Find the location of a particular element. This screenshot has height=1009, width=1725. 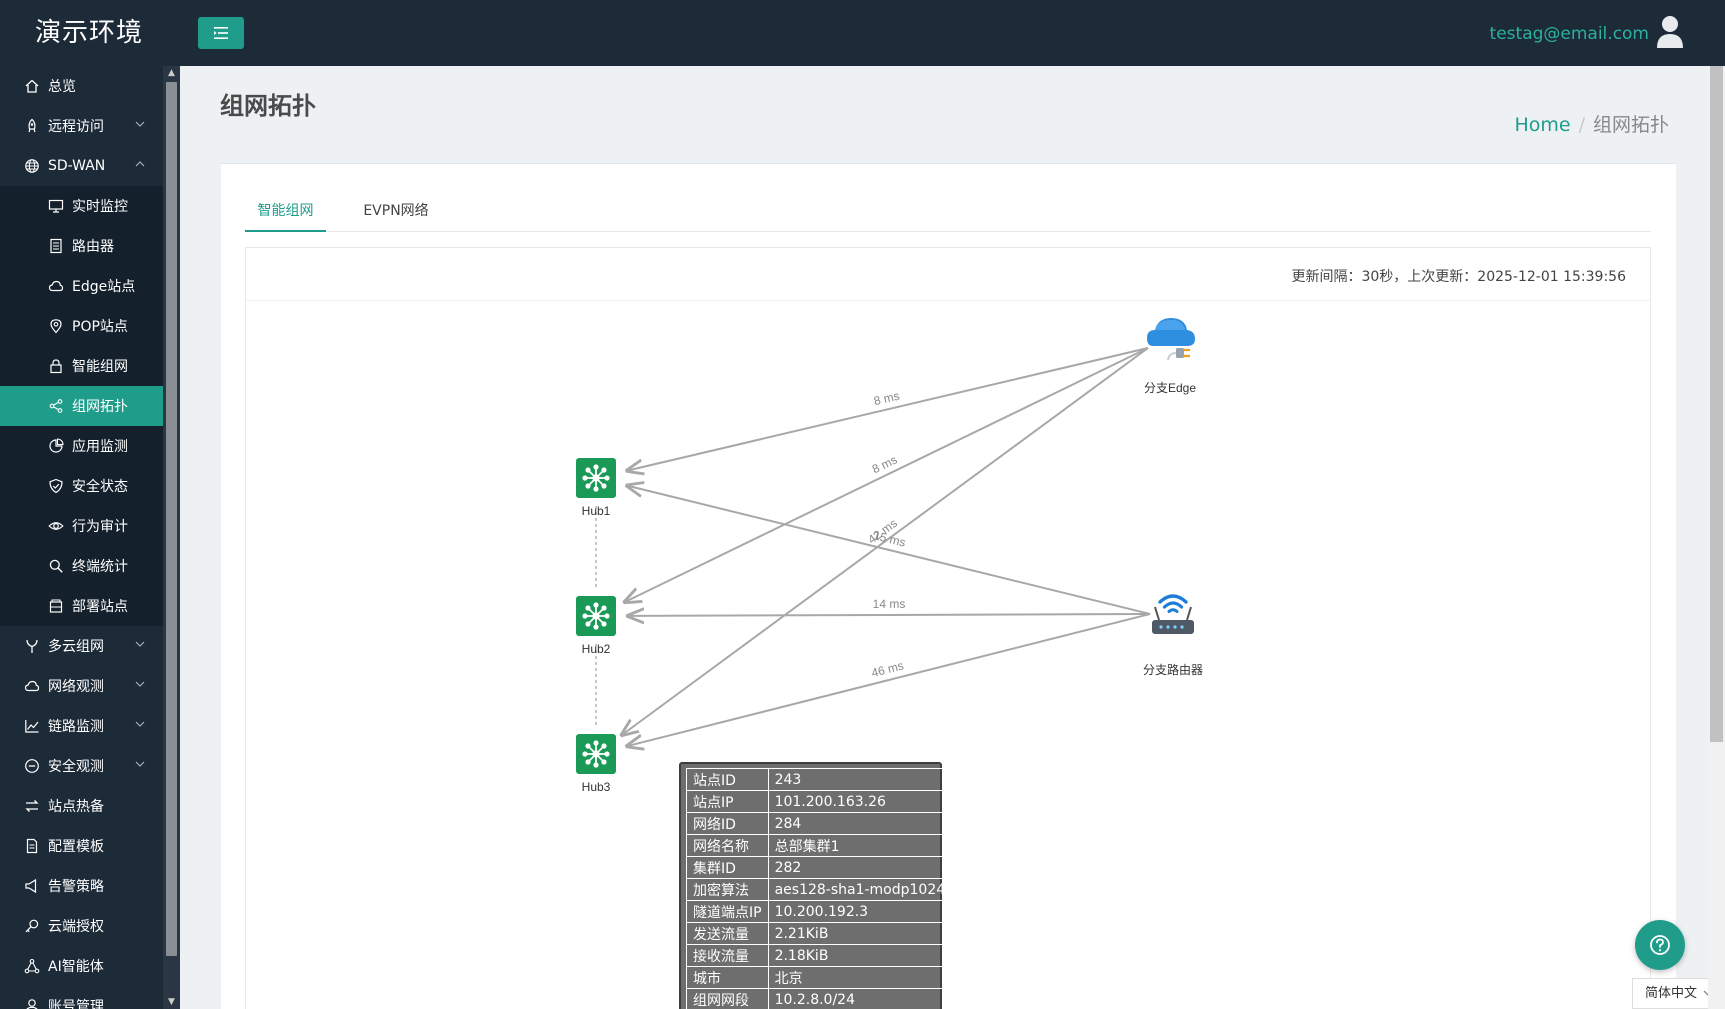

sidebar-item-云端授权: 云端授权 is located at coordinates (81, 926).